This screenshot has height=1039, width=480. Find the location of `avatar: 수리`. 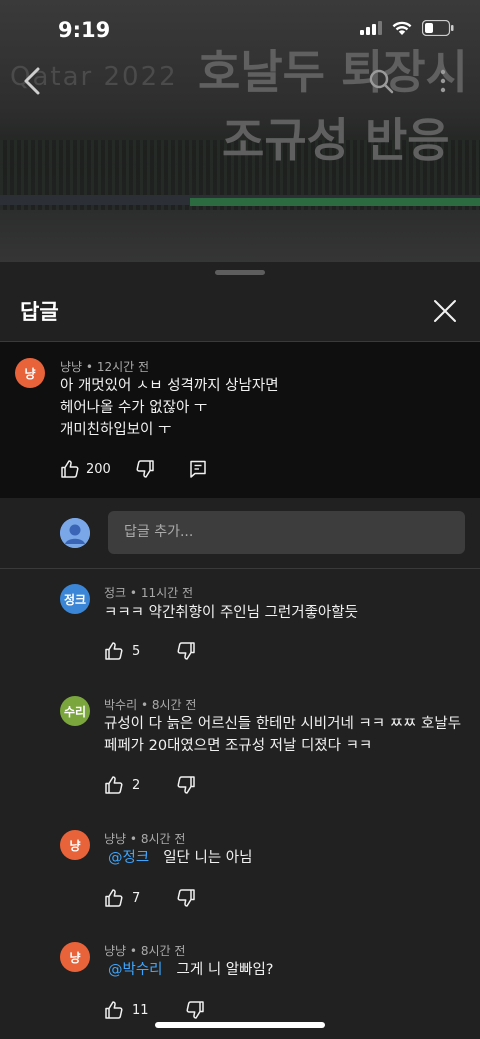

avatar: 수리 is located at coordinates (75, 711).